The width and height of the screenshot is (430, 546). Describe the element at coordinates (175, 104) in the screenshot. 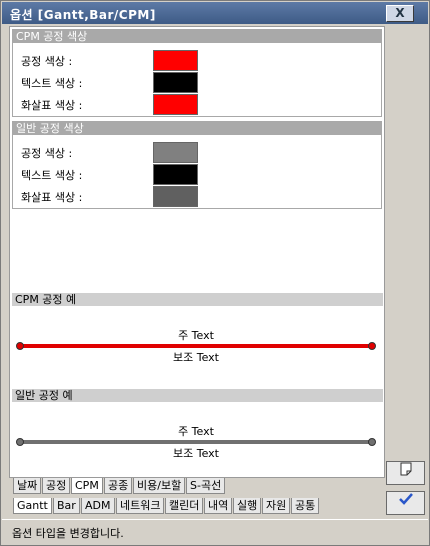

I see `cpm-arrow-color-swatch` at that location.